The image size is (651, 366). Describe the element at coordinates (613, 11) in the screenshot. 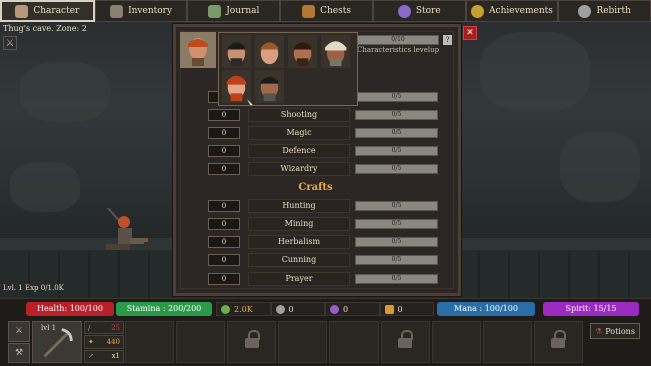

I see `tab-label: Rebirth` at that location.